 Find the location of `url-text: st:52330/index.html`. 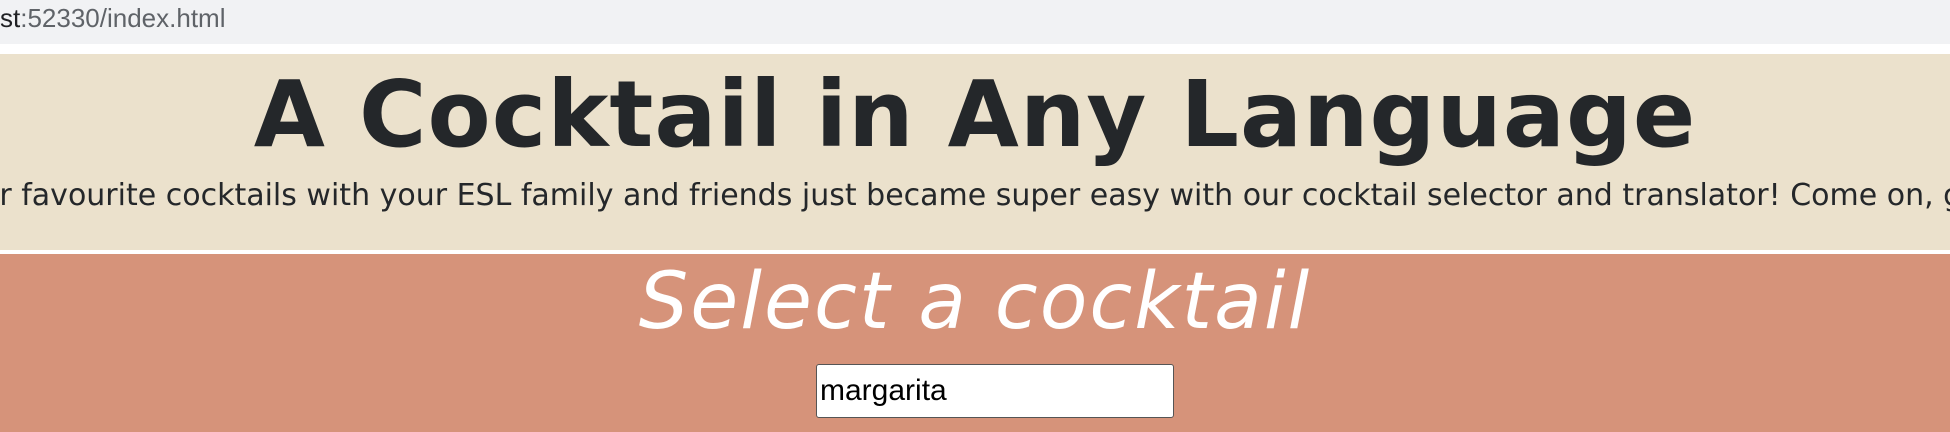

url-text: st:52330/index.html is located at coordinates (112, 18).